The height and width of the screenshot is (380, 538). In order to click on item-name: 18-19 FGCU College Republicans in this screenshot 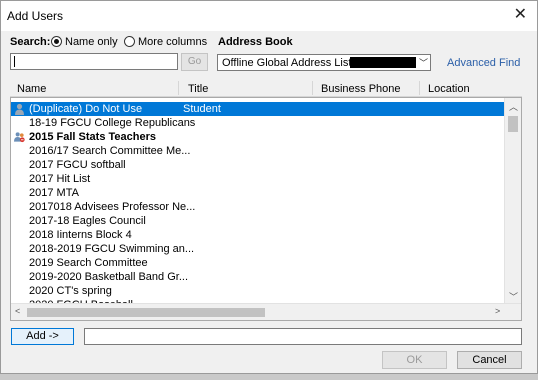, I will do `click(112, 123)`.